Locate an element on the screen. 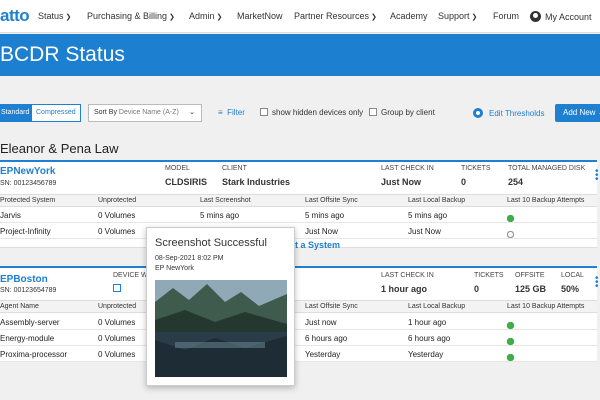 The image size is (600, 400). datto-logo: atto is located at coordinates (15, 16).